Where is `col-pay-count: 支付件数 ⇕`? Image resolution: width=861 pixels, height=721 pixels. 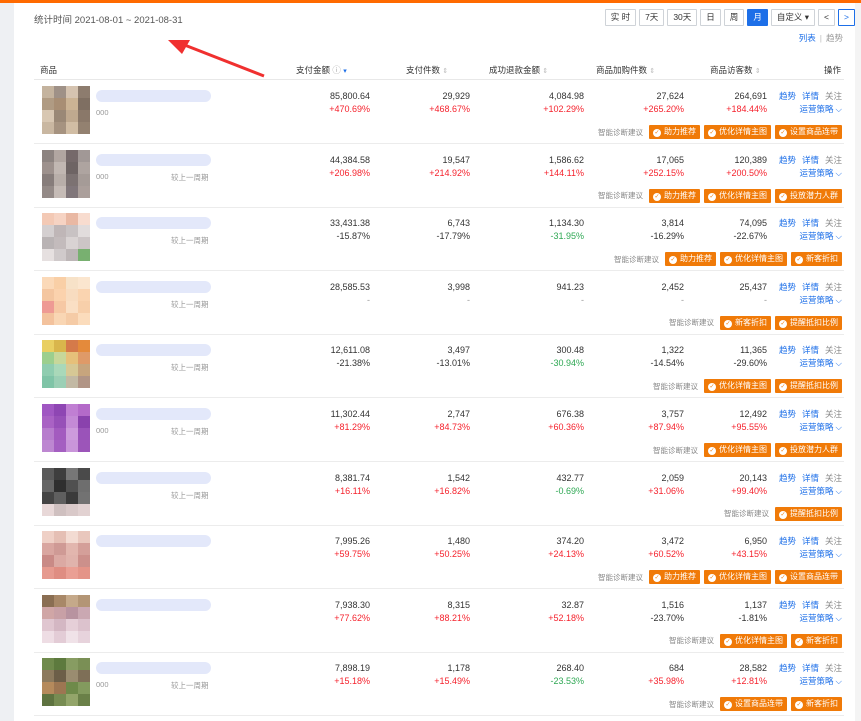
col-pay-count: 支付件数 ⇕ is located at coordinates (427, 70).